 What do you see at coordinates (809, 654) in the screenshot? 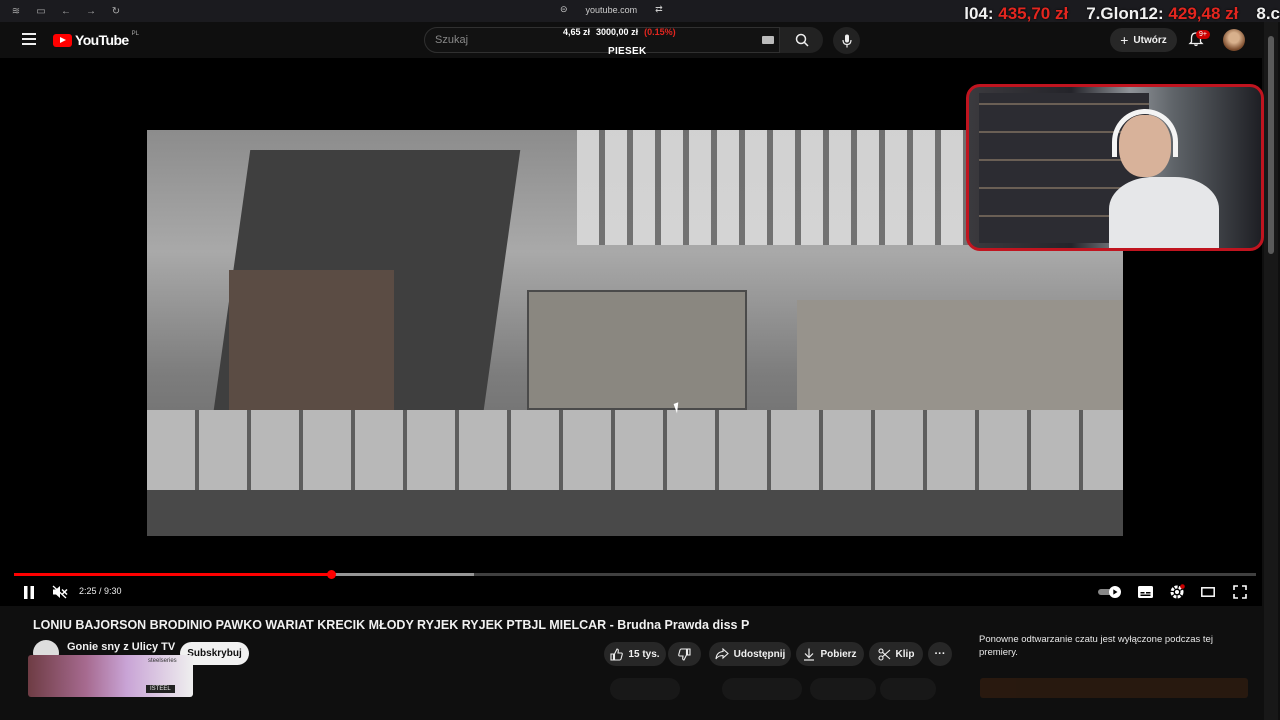
I see `download-icon` at bounding box center [809, 654].